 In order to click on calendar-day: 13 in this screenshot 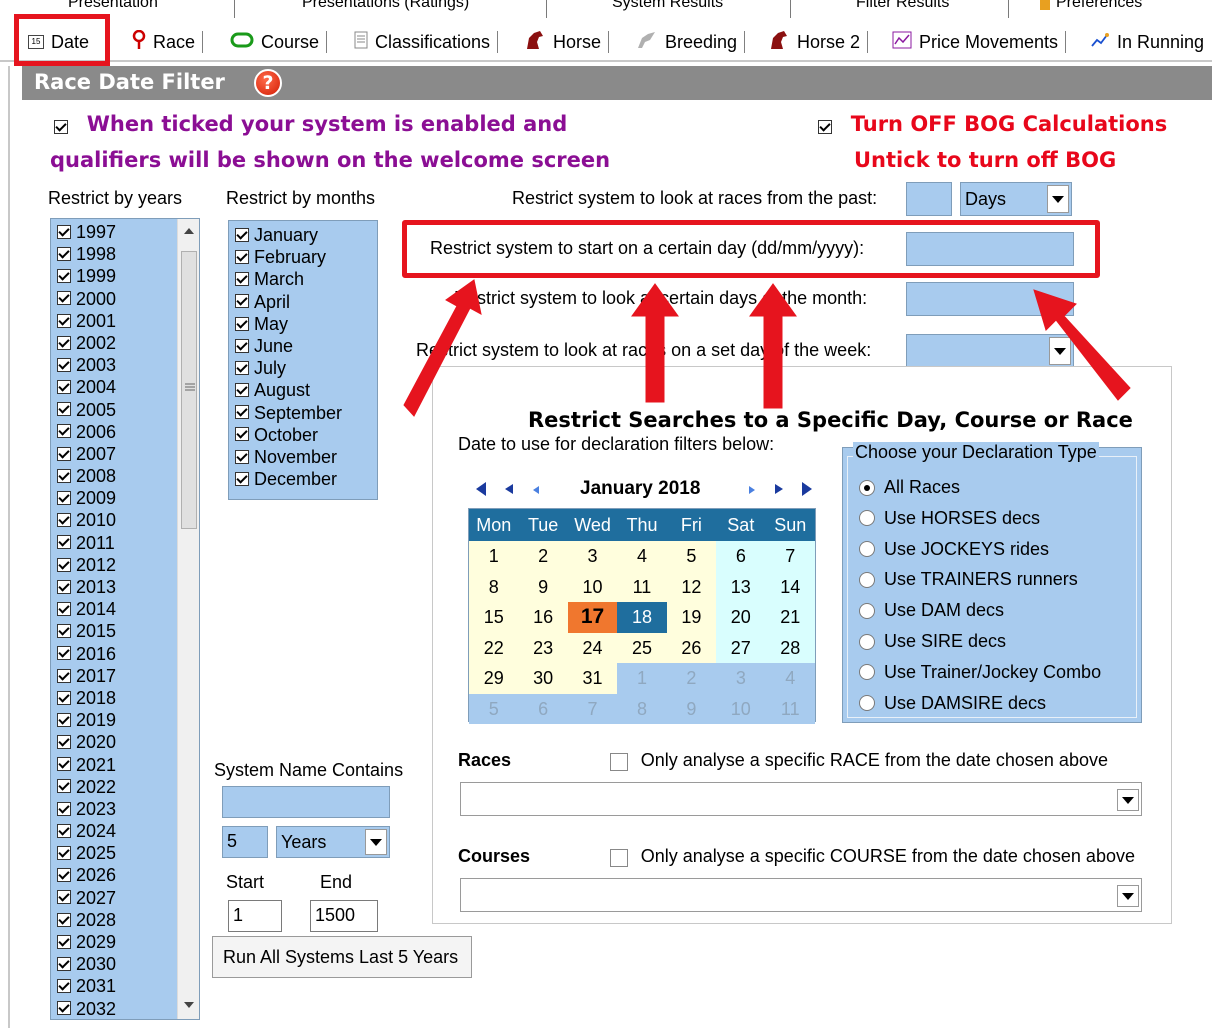, I will do `click(741, 586)`.